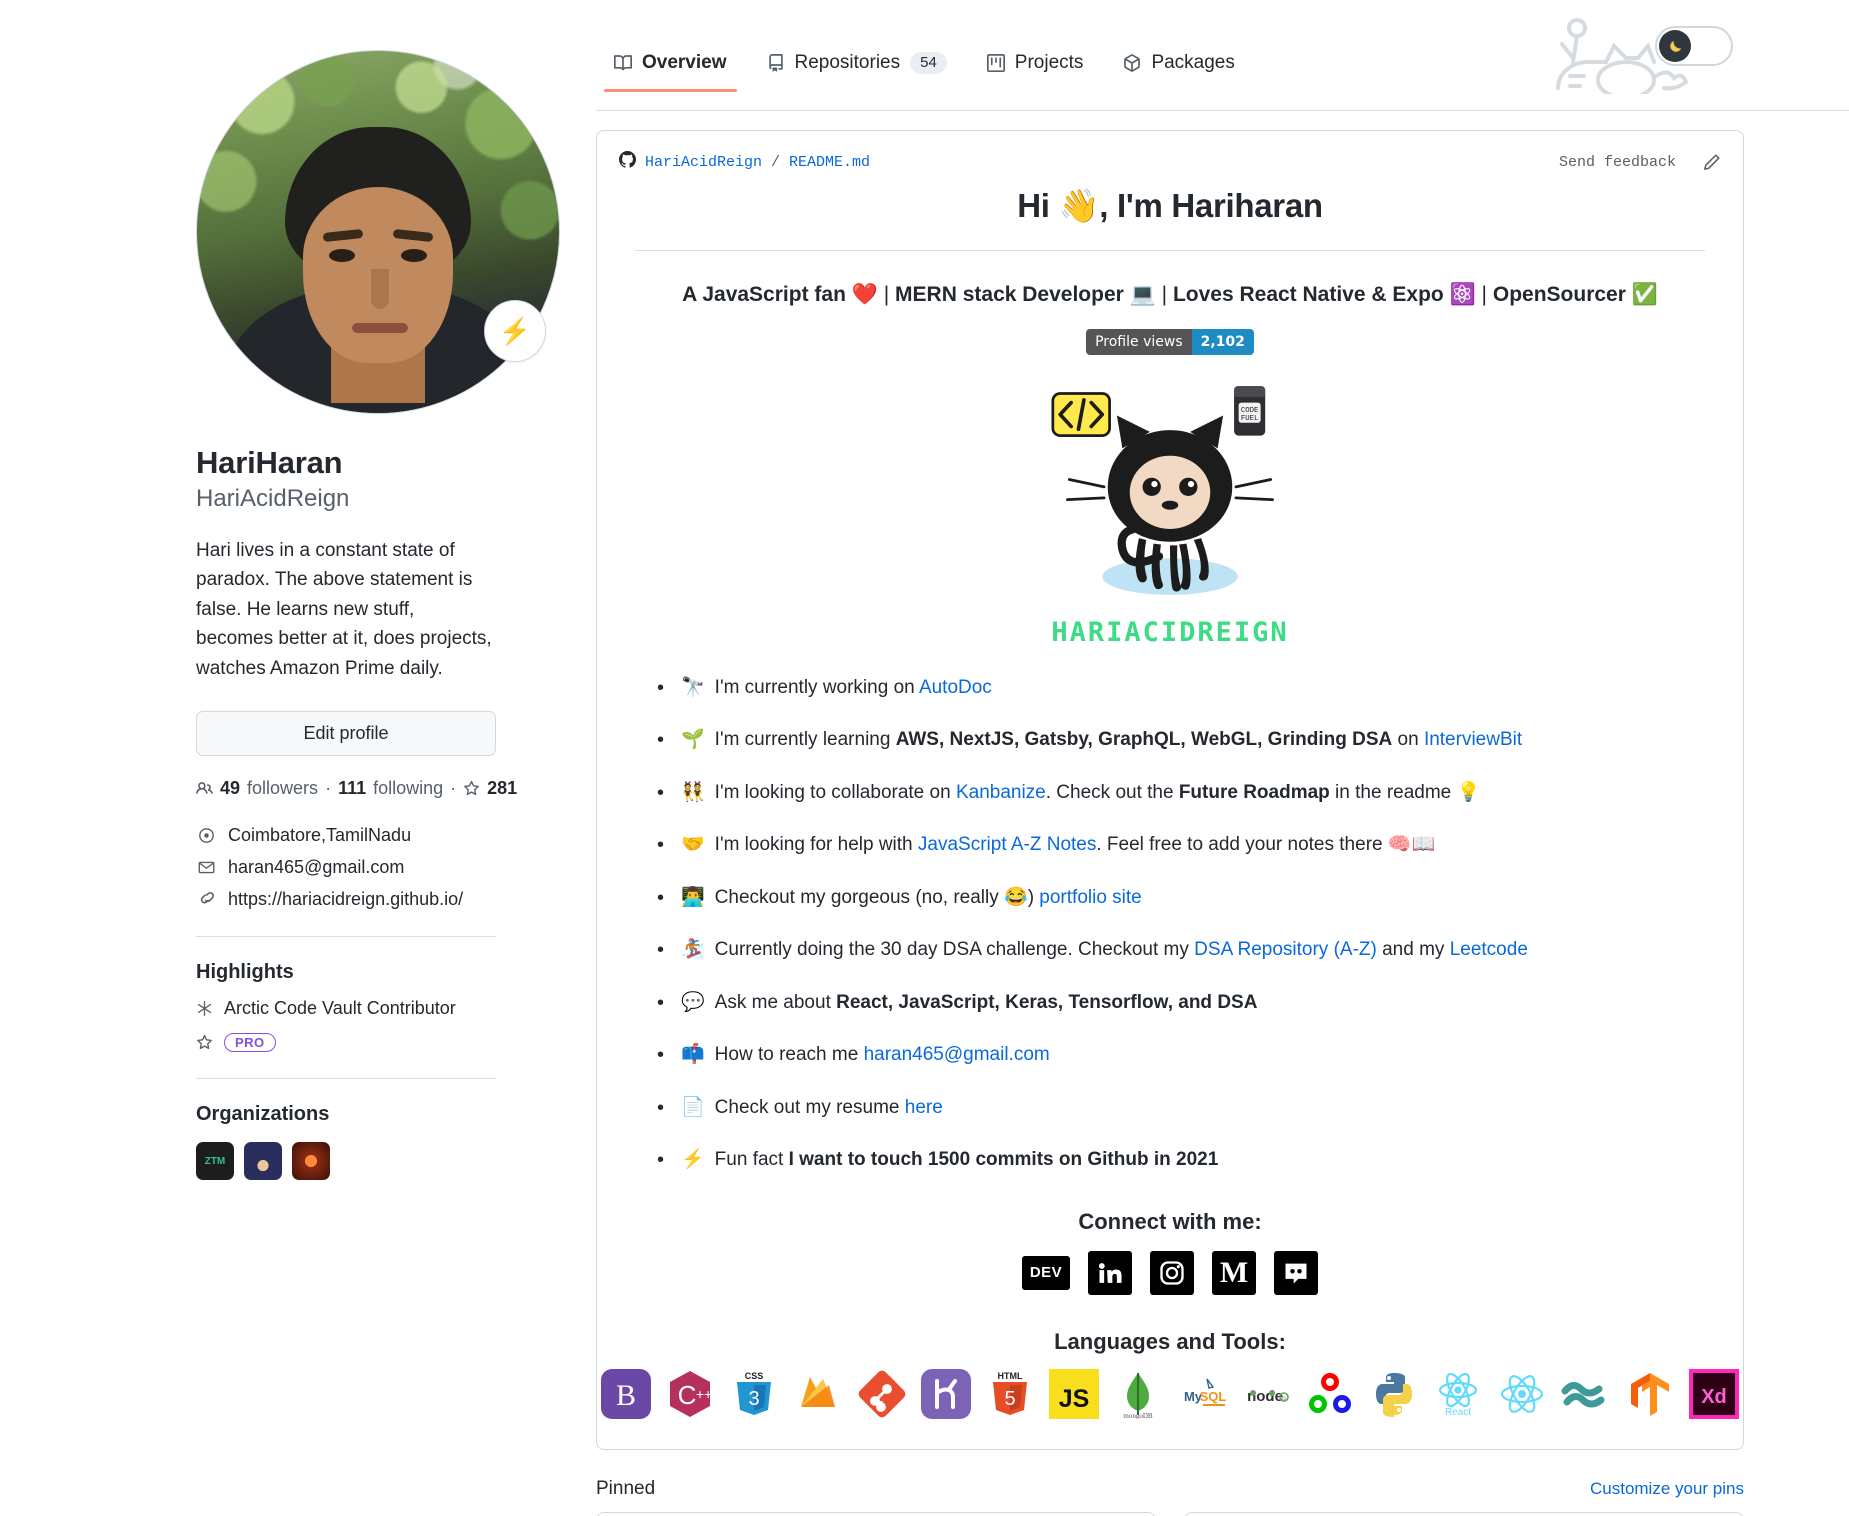 Image resolution: width=1849 pixels, height=1516 pixels. What do you see at coordinates (376, 899) in the screenshot?
I see `meta-website: https://hariacidreign.github.io/` at bounding box center [376, 899].